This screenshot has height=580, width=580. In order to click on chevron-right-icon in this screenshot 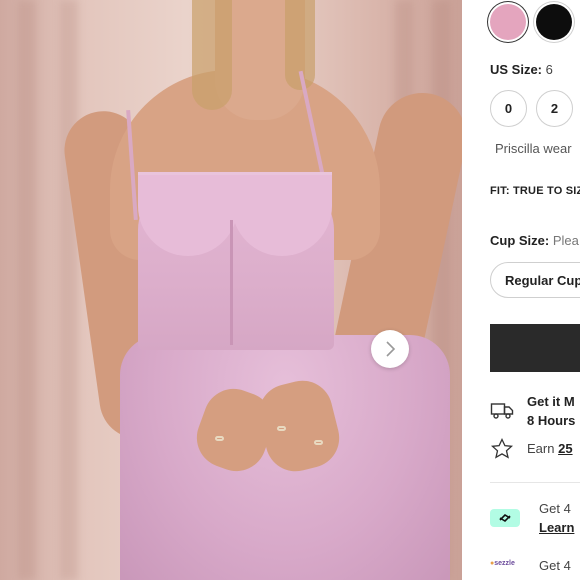, I will do `click(391, 349)`.